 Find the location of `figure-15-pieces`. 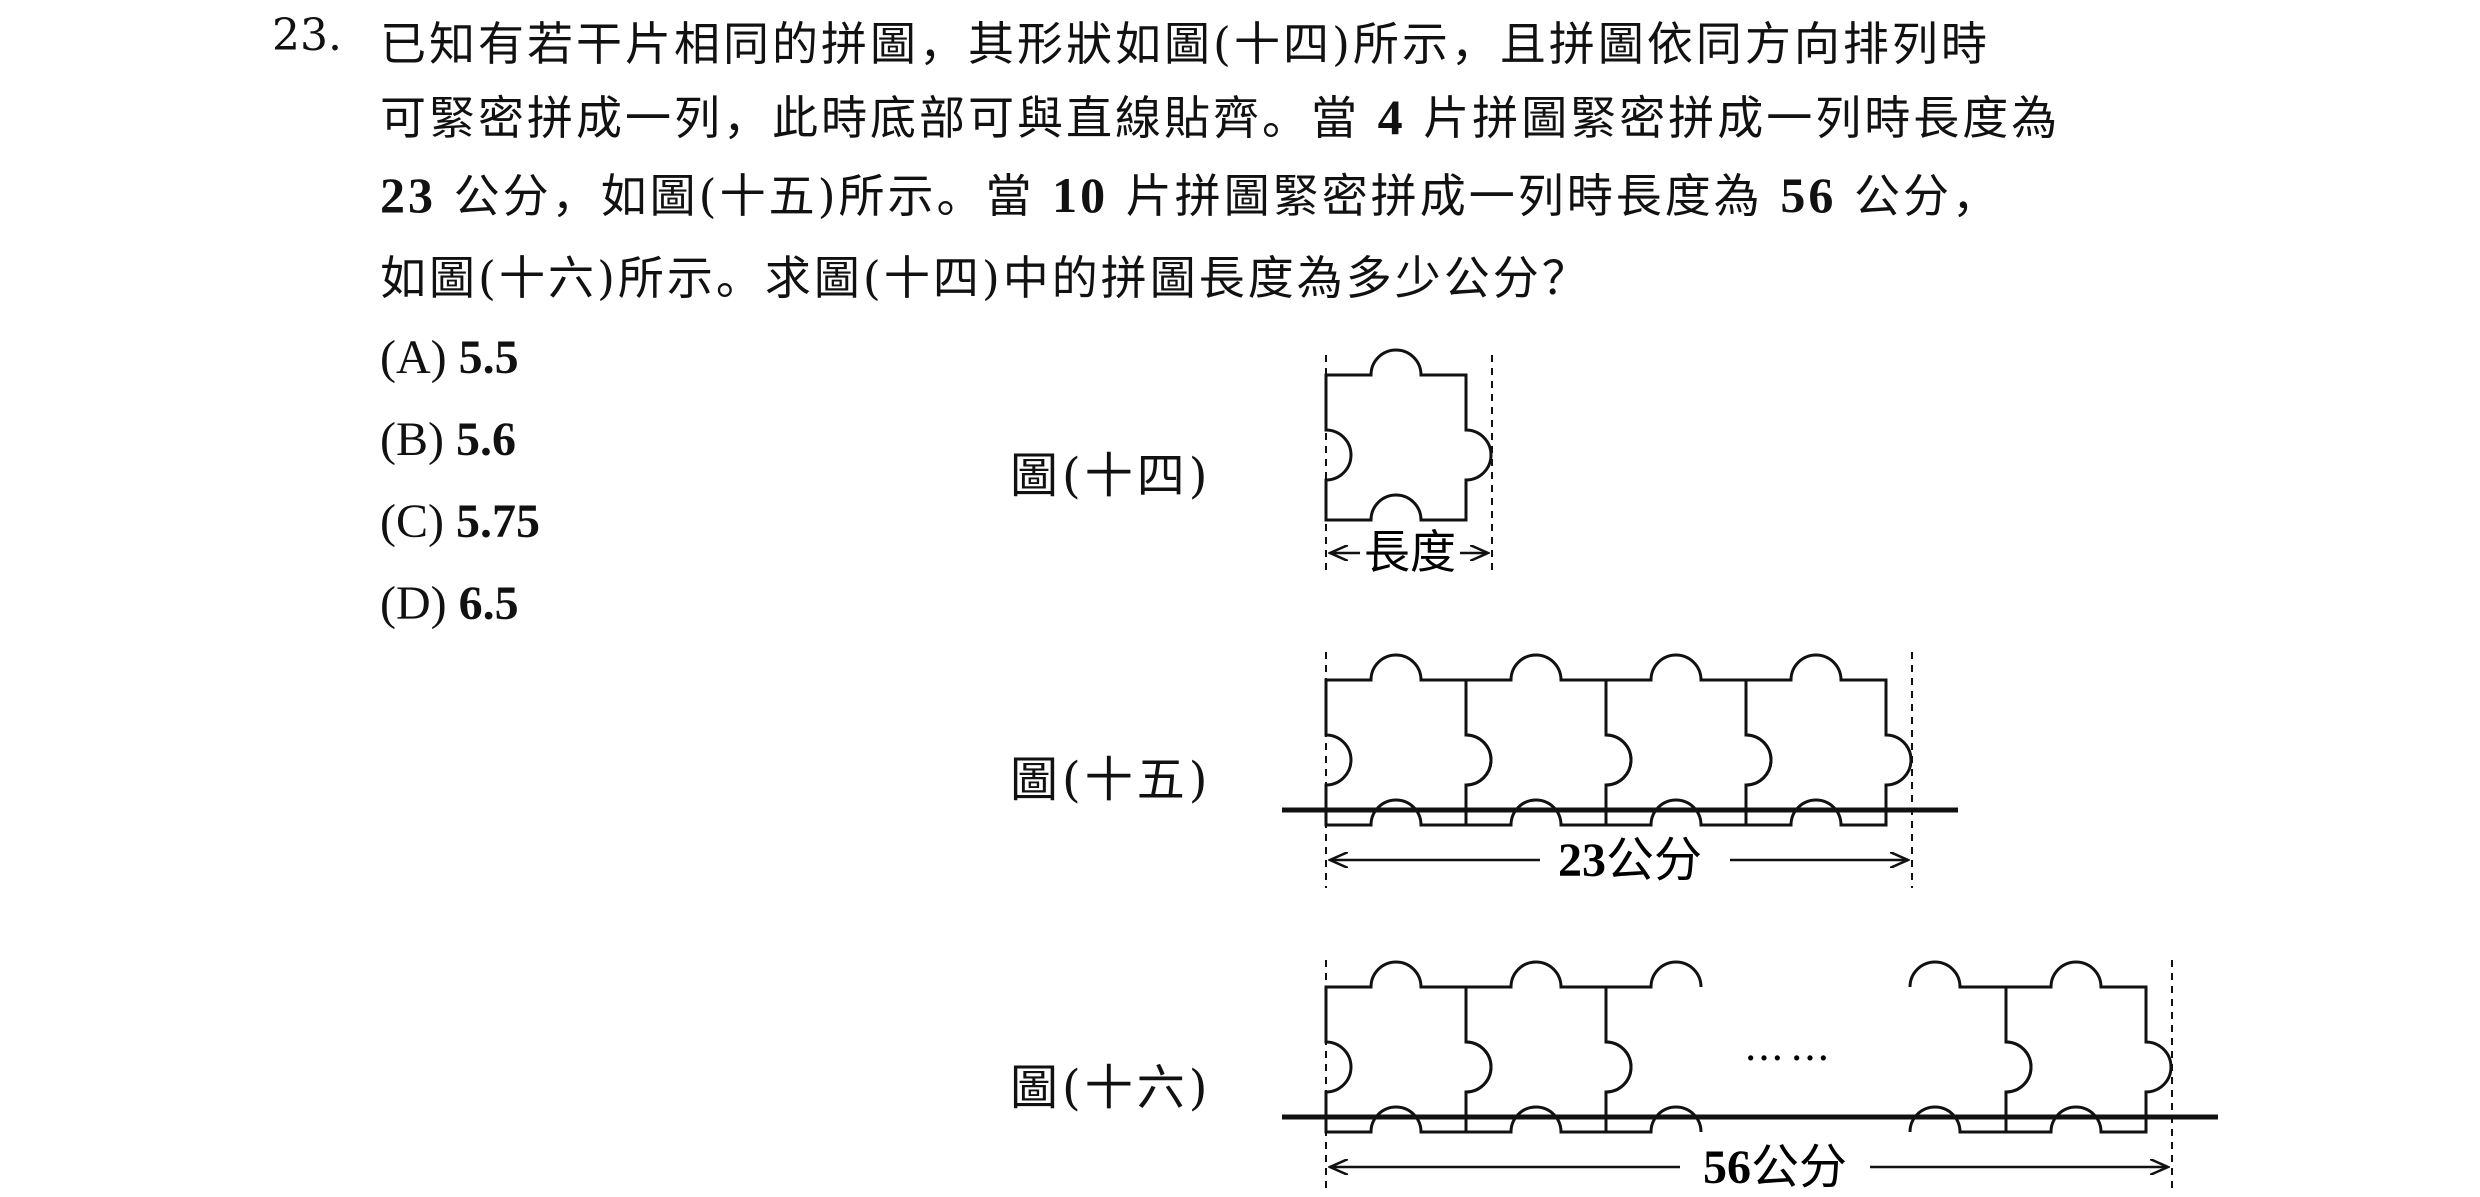

figure-15-pieces is located at coordinates (1618, 740).